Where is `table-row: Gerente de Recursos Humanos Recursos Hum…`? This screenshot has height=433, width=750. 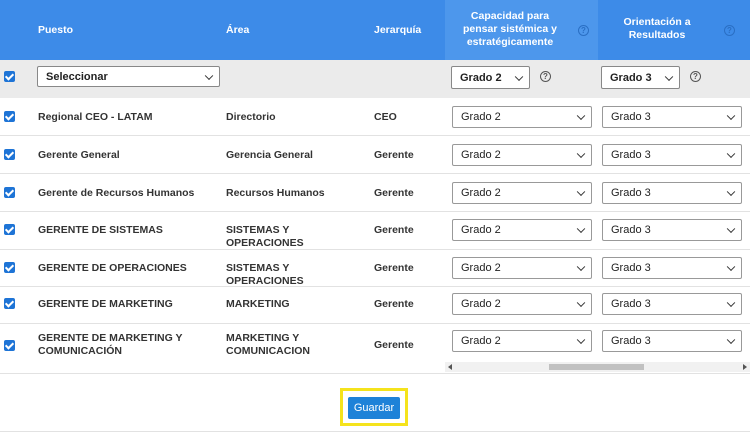 table-row: Gerente de Recursos Humanos Recursos Hum… is located at coordinates (375, 193).